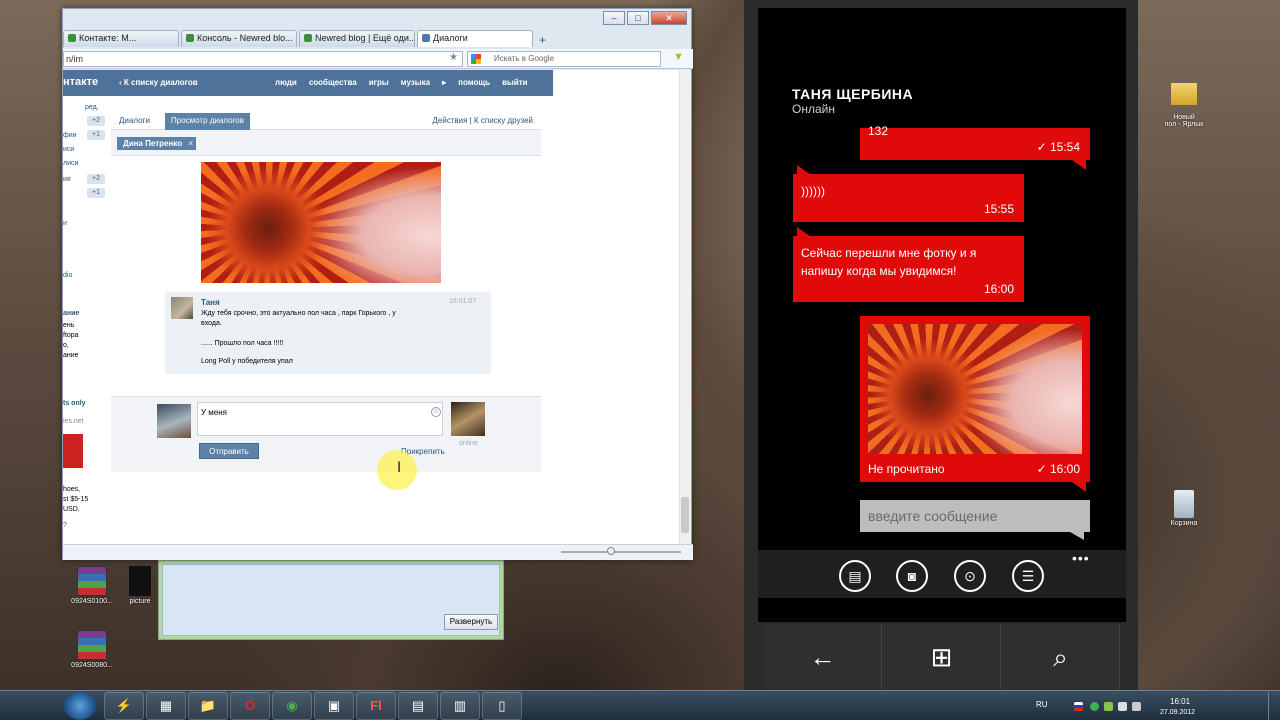 The width and height of the screenshot is (1280, 720). Describe the element at coordinates (65, 525) in the screenshot. I see `sidebar-item: ?` at that location.